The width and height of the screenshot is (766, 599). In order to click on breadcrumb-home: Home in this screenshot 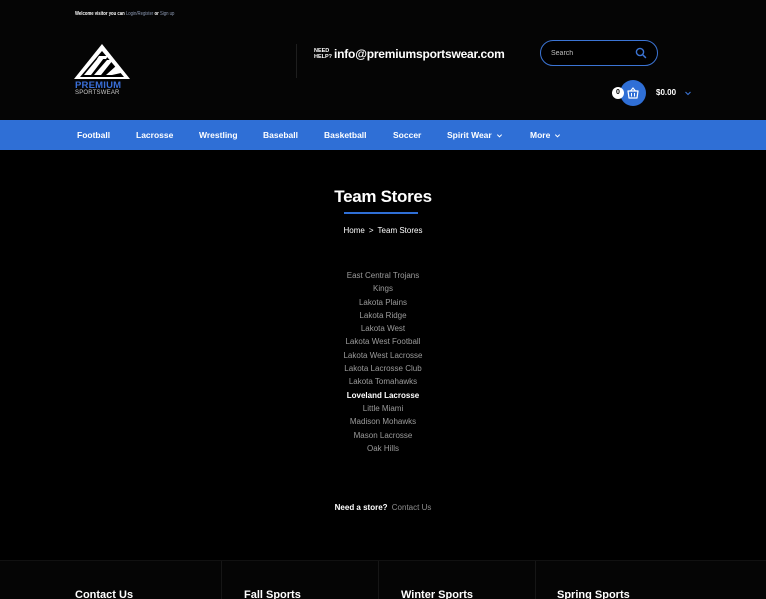, I will do `click(354, 230)`.